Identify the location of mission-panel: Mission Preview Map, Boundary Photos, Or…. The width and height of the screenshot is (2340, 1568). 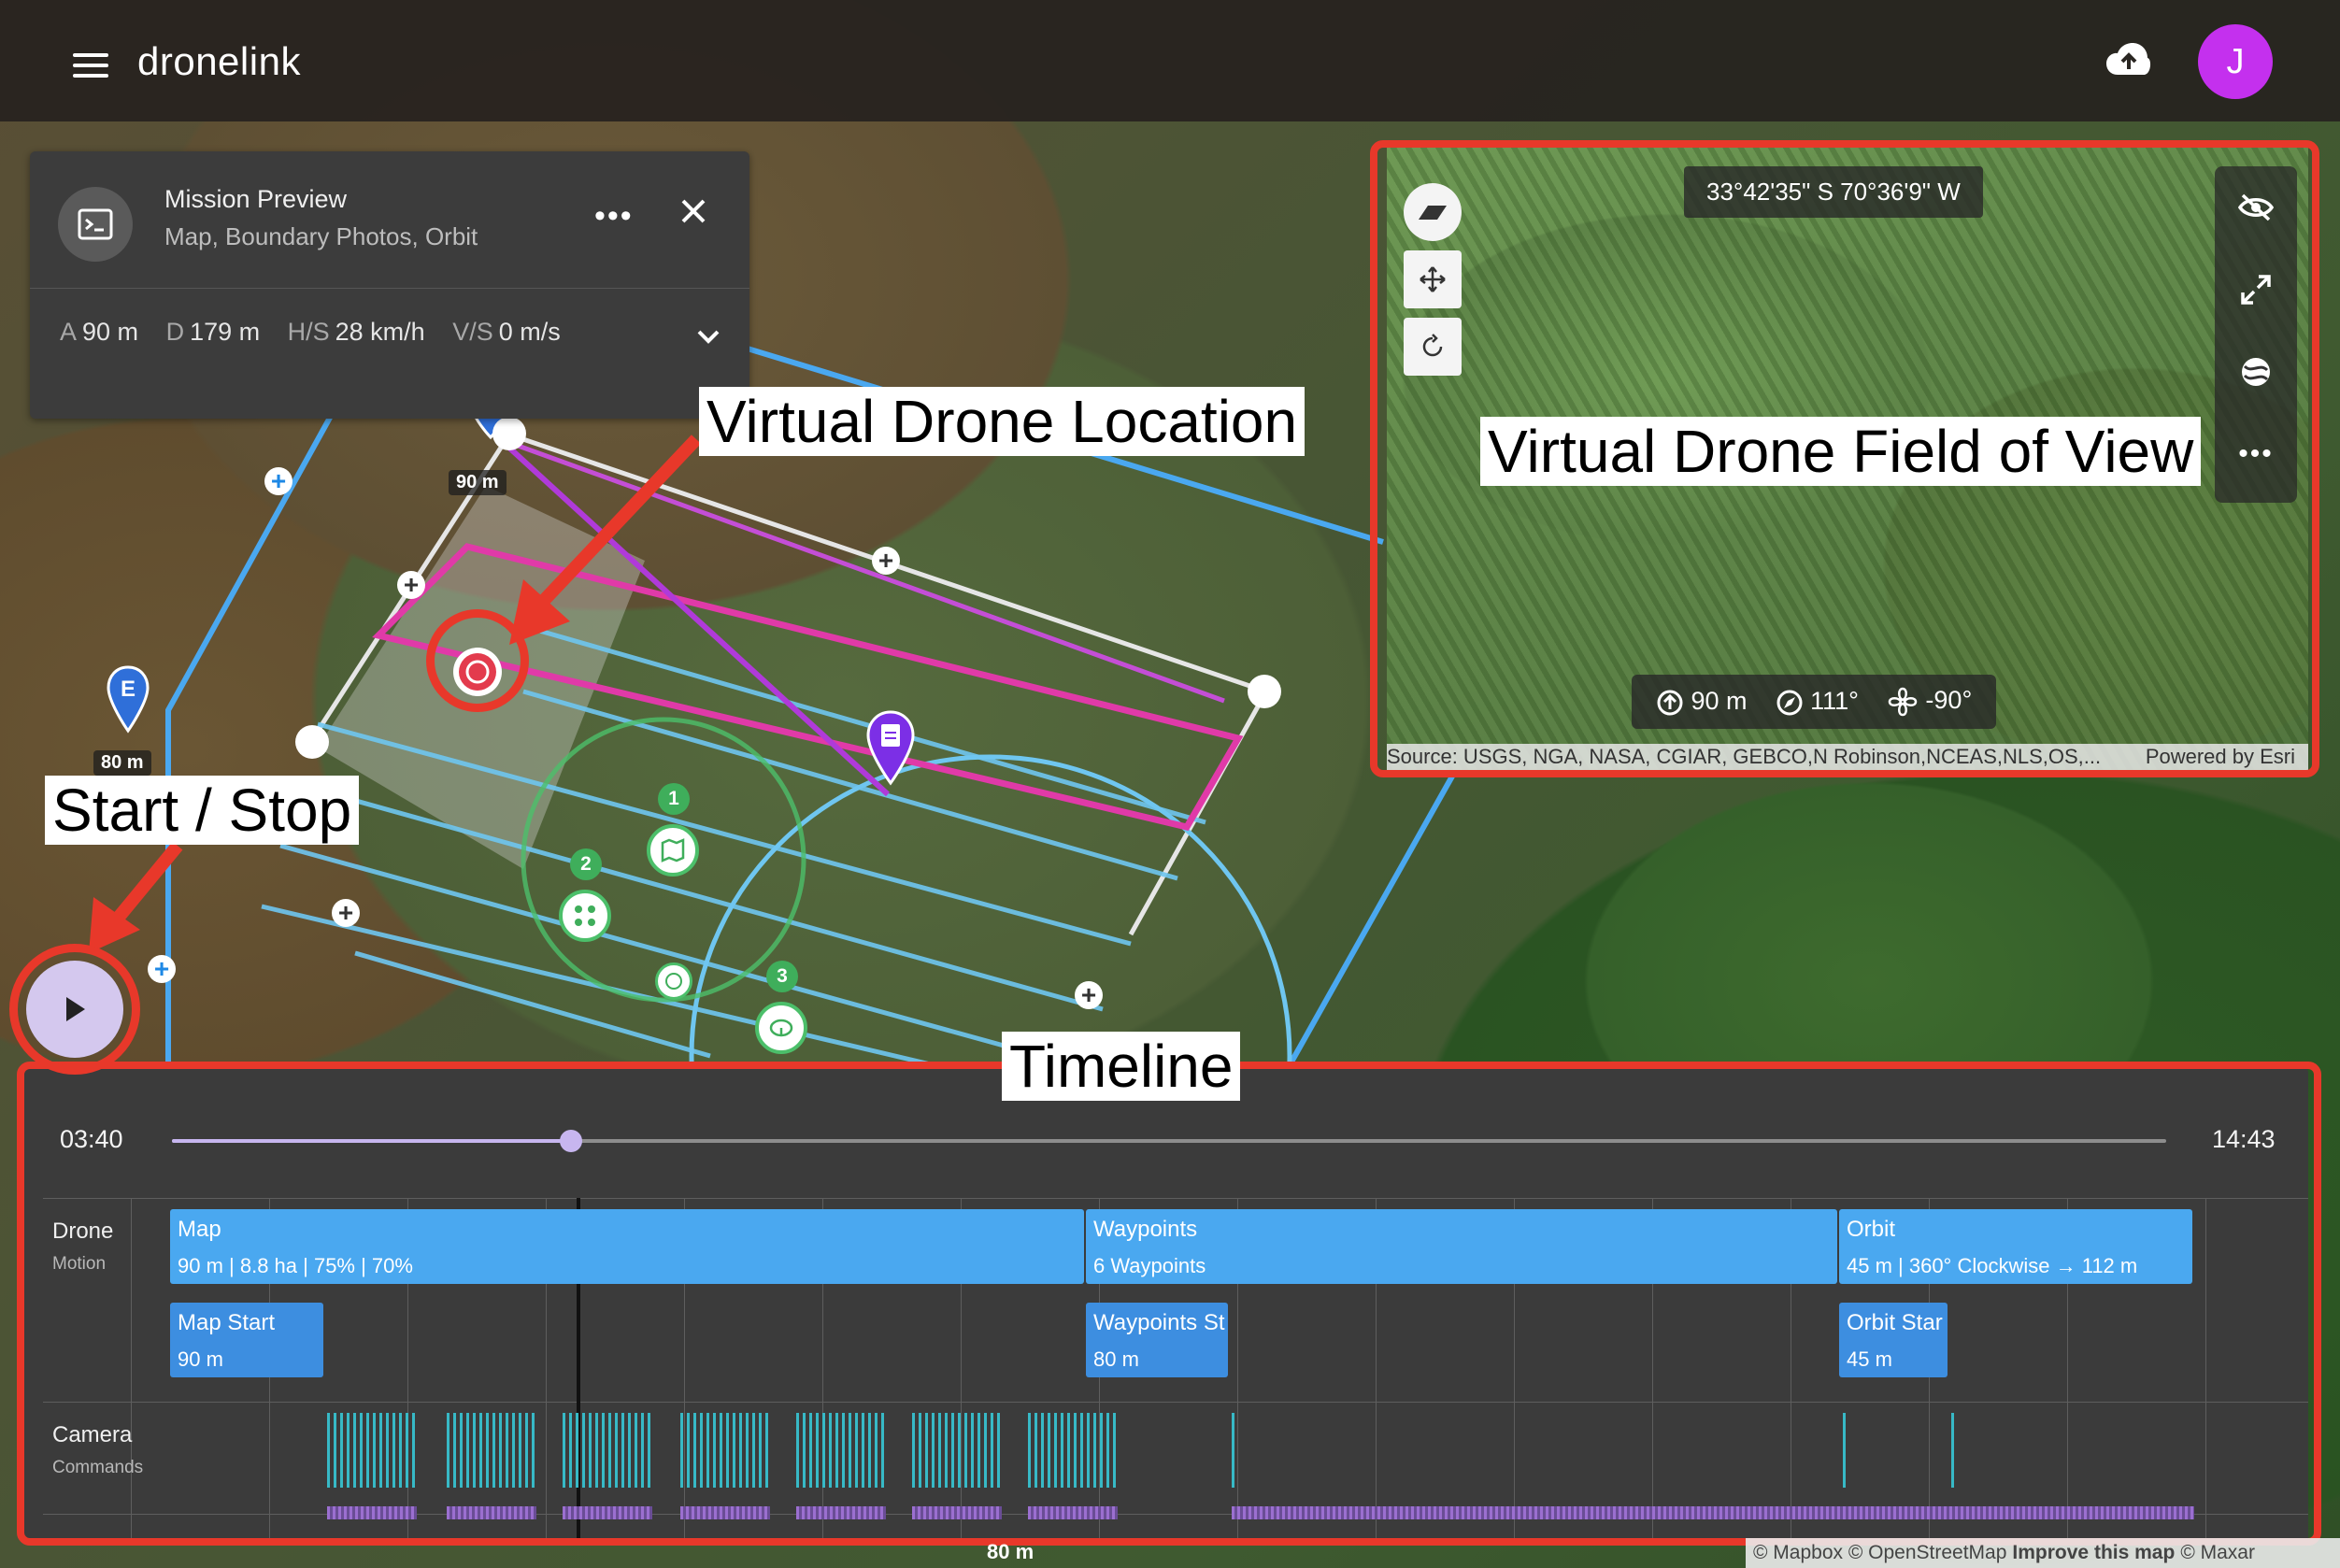
(389, 285).